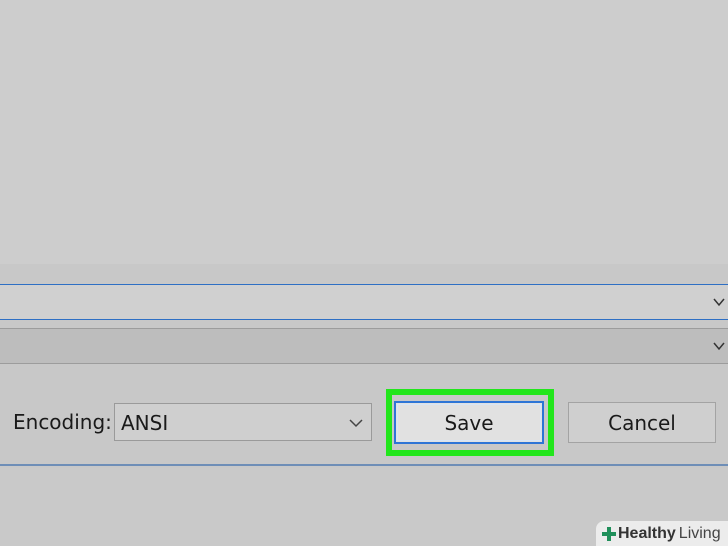  Describe the element at coordinates (364, 346) in the screenshot. I see `save-as-type-field` at that location.